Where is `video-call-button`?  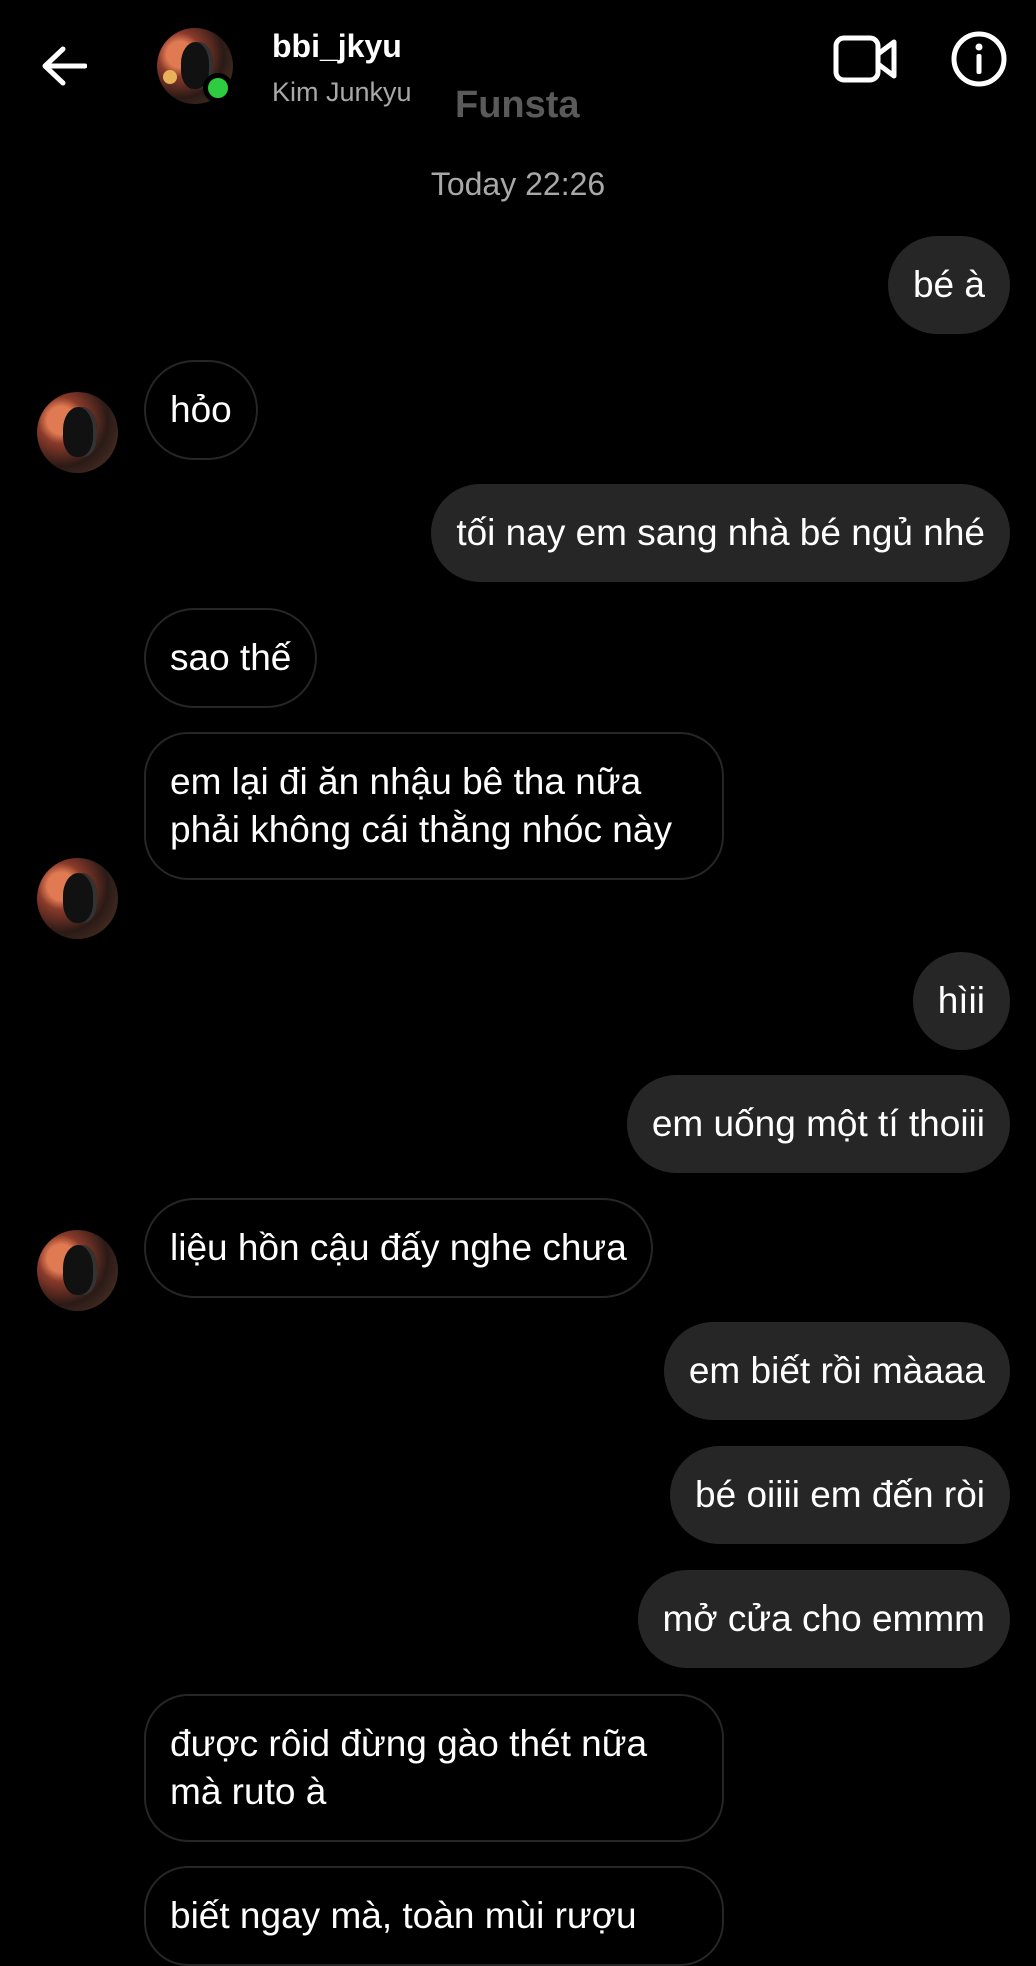 video-call-button is located at coordinates (865, 60).